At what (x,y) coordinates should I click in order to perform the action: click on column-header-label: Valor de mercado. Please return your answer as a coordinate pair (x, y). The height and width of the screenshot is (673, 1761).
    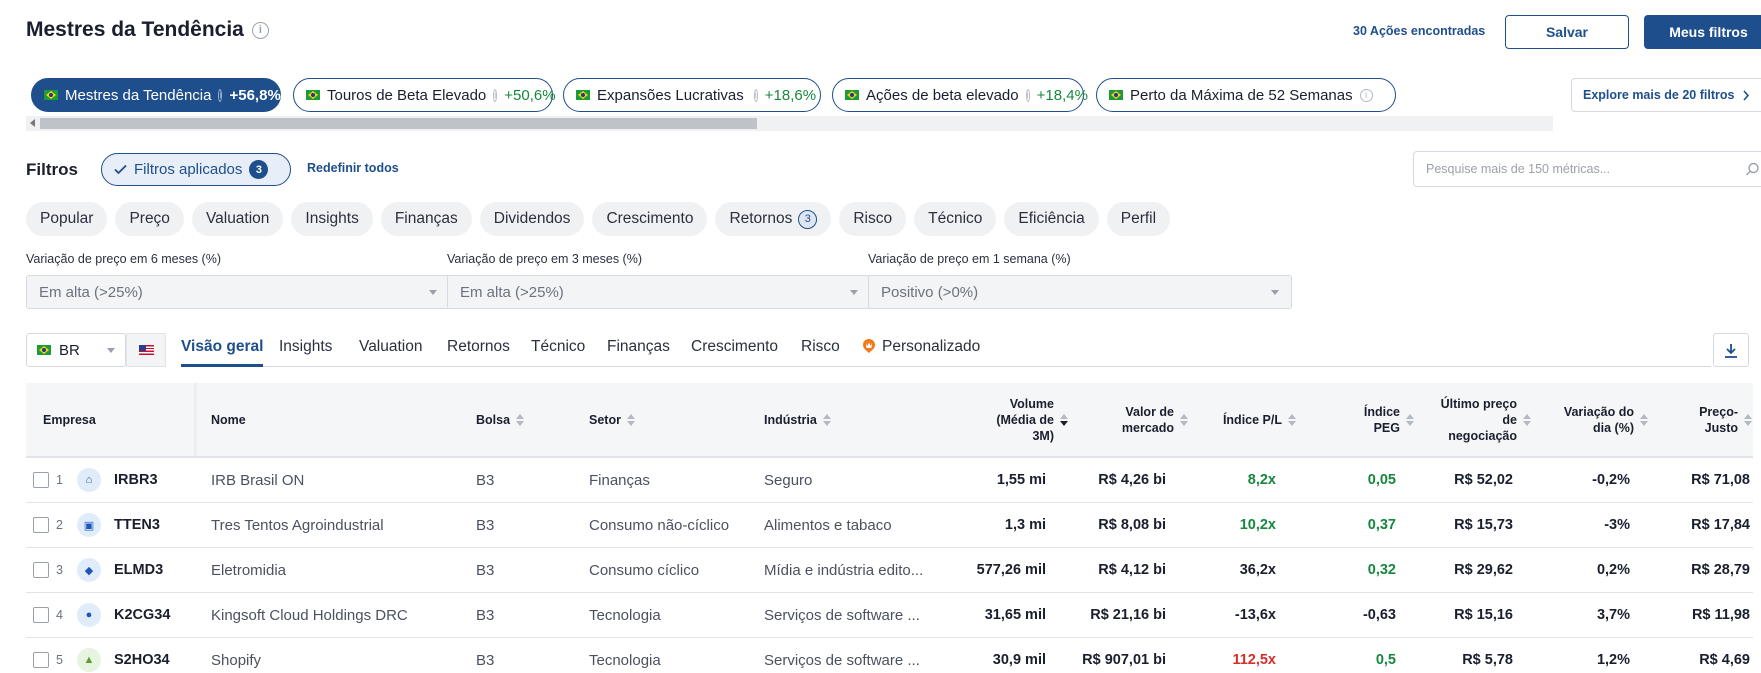
    Looking at the image, I should click on (1147, 420).